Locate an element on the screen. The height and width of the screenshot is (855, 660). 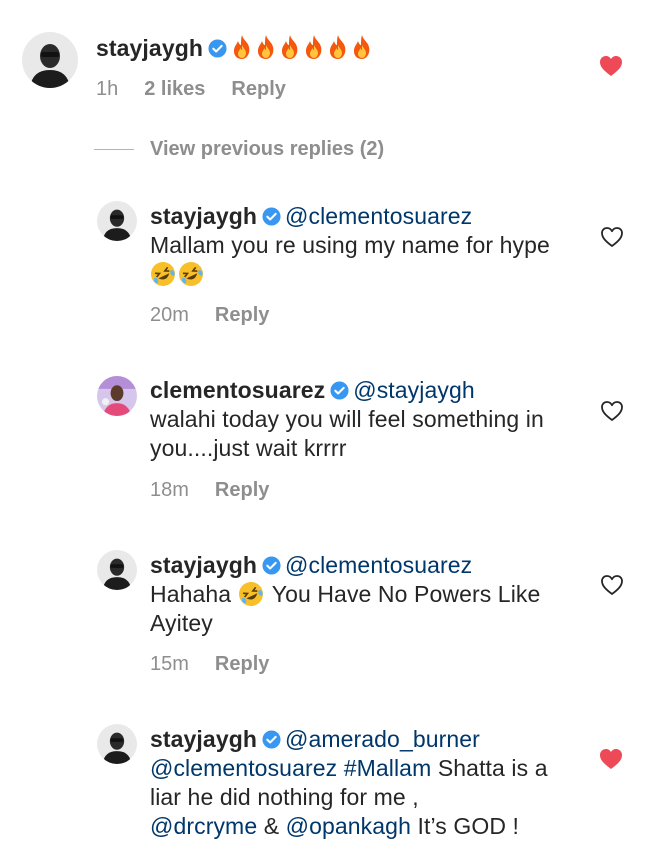
avatar-clementosuarez is located at coordinates (117, 396).